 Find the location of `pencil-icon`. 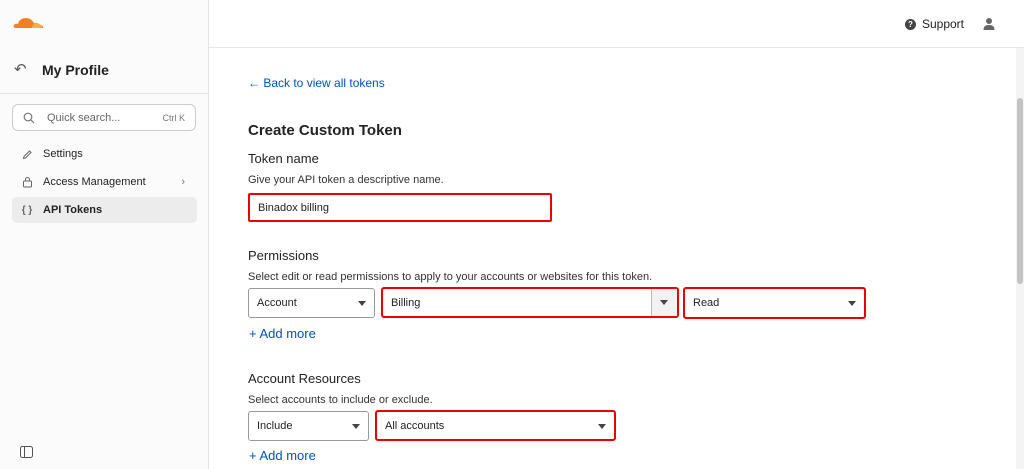

pencil-icon is located at coordinates (27, 154).